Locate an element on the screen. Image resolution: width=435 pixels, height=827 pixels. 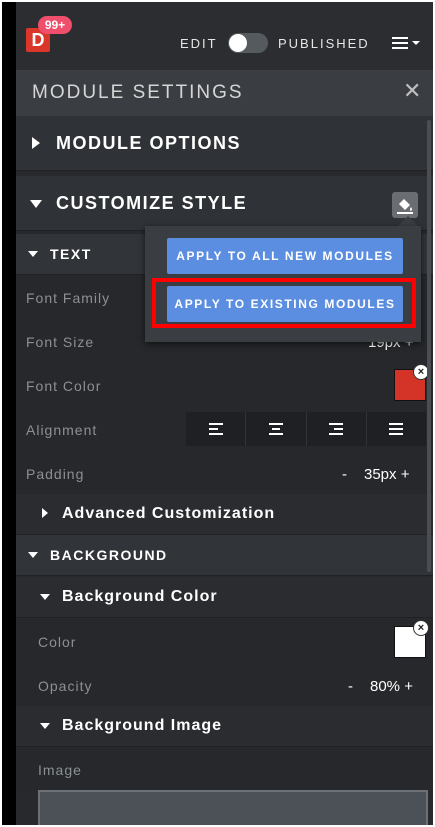
background-color-label: Background Color is located at coordinates (140, 596).